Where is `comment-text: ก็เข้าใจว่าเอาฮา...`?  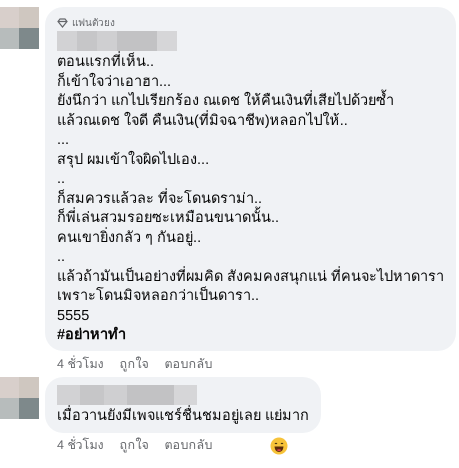
comment-text: ก็เข้าใจว่าเอาฮา... is located at coordinates (114, 82).